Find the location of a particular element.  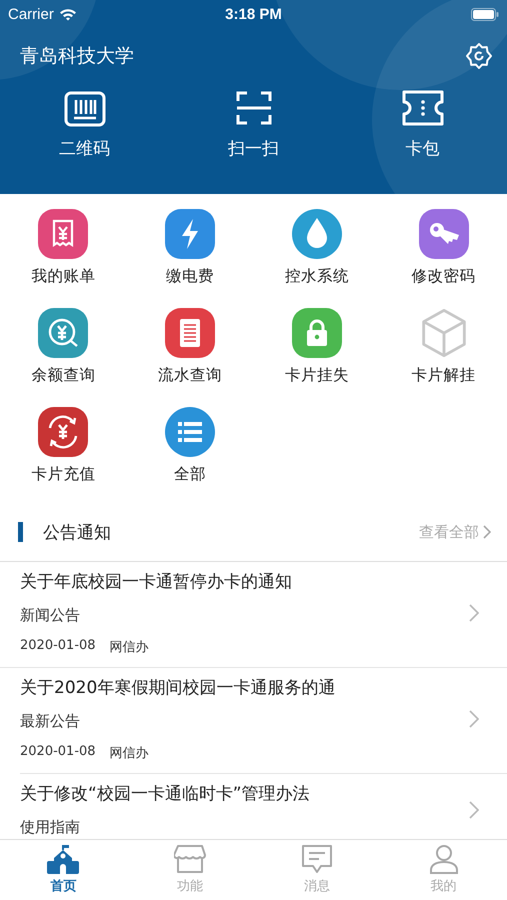

function-item: 卡片挂失 is located at coordinates (317, 346).